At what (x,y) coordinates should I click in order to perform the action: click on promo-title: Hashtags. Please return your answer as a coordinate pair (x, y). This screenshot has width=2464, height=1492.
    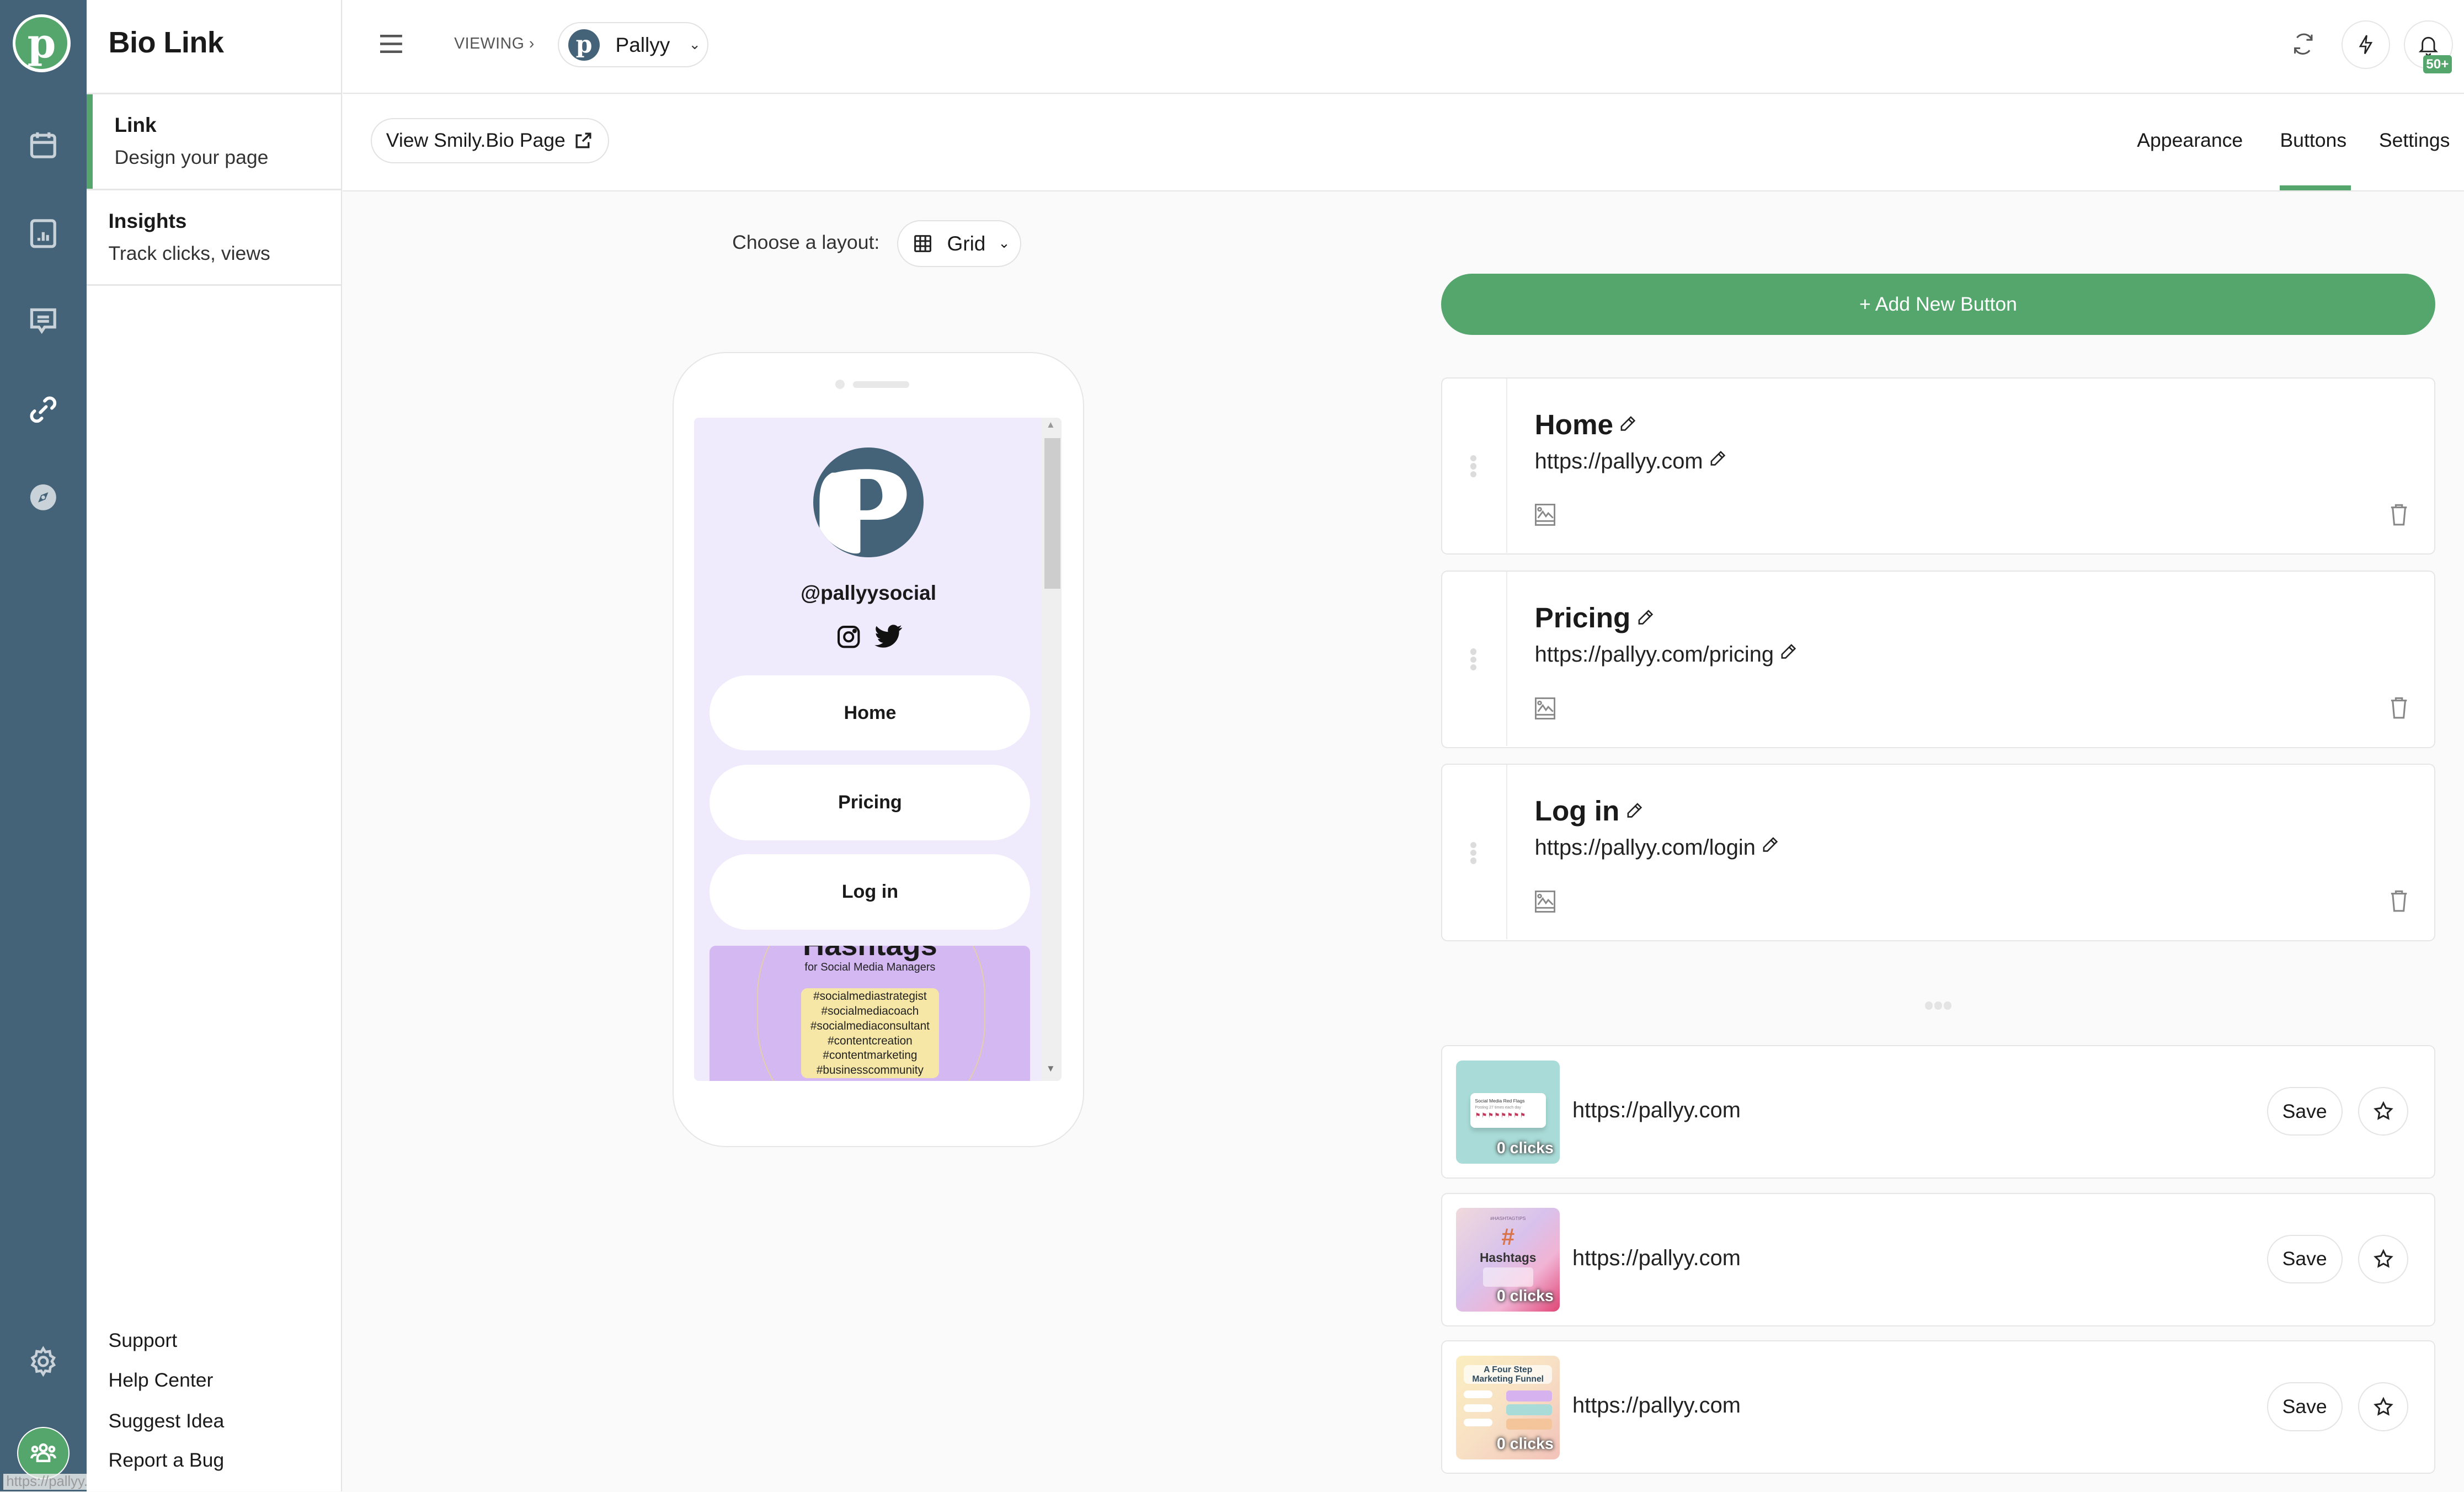
    Looking at the image, I should click on (870, 954).